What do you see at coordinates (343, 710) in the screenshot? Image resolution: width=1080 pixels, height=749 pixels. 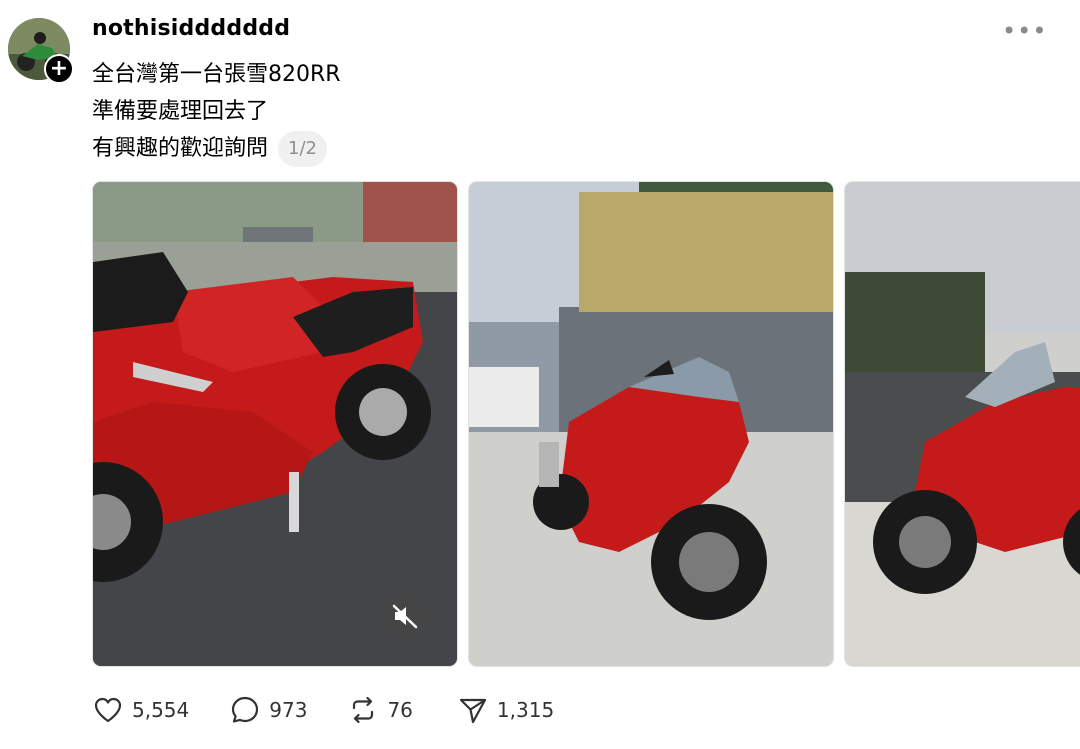 I see `post-actions: 5,554 973 76 1,315` at bounding box center [343, 710].